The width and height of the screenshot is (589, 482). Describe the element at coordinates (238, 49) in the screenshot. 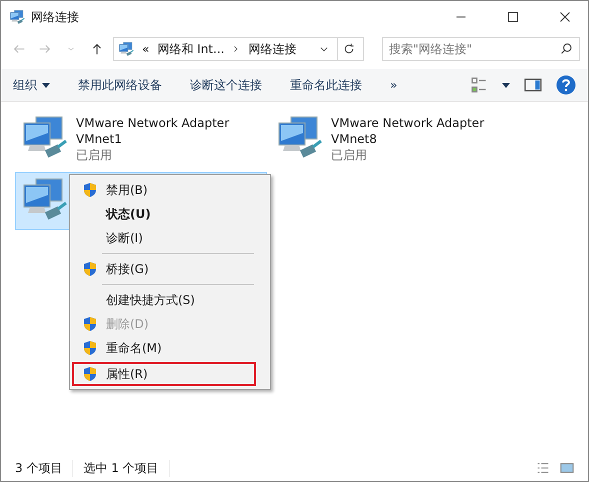

I see `address-bar: « 网络和 Int... 网络连接` at that location.